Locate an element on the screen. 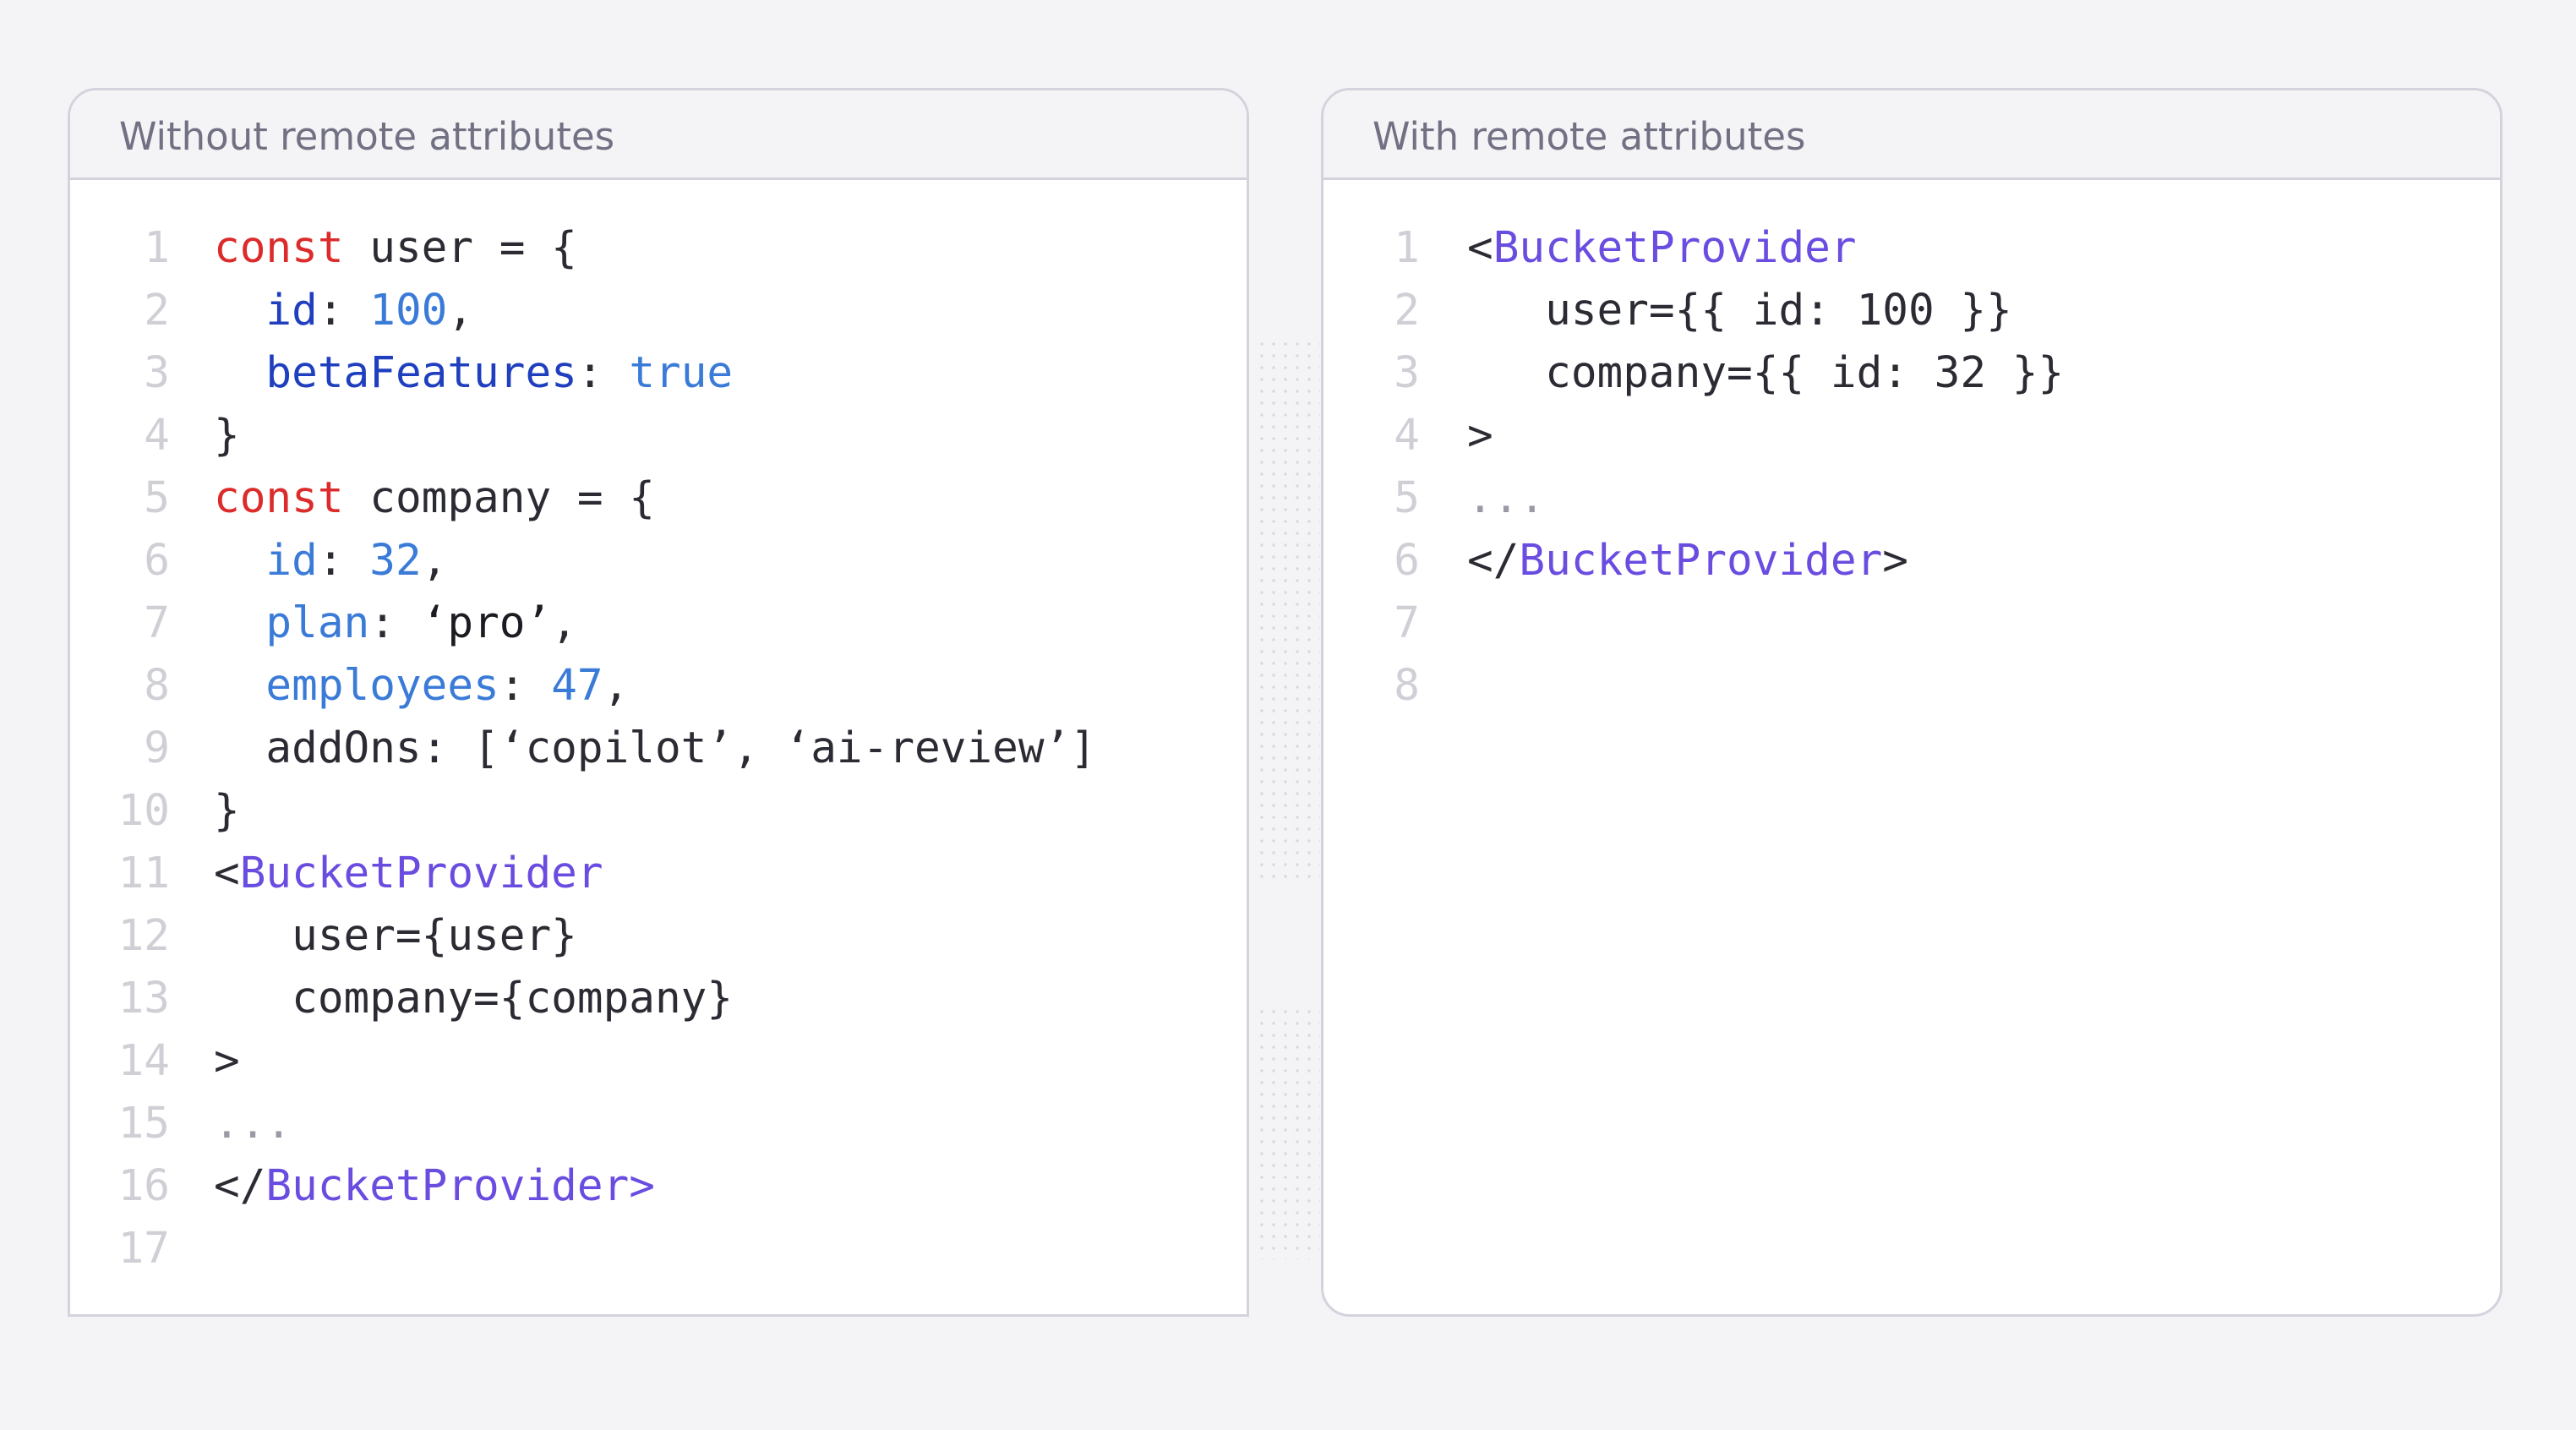 Image resolution: width=2576 pixels, height=1430 pixels. code-token: company={{ id: 32 }} is located at coordinates (1766, 373).